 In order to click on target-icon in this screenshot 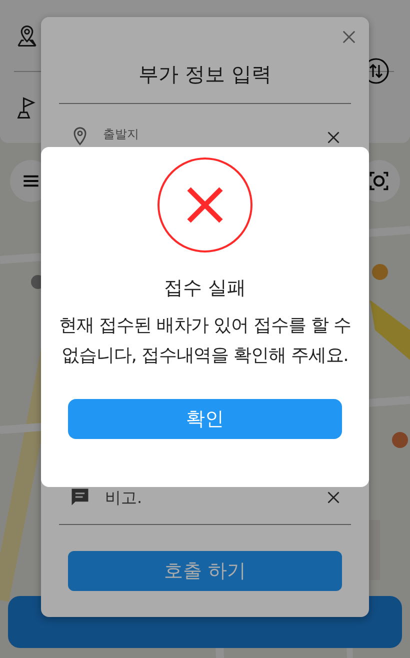, I will do `click(379, 181)`.